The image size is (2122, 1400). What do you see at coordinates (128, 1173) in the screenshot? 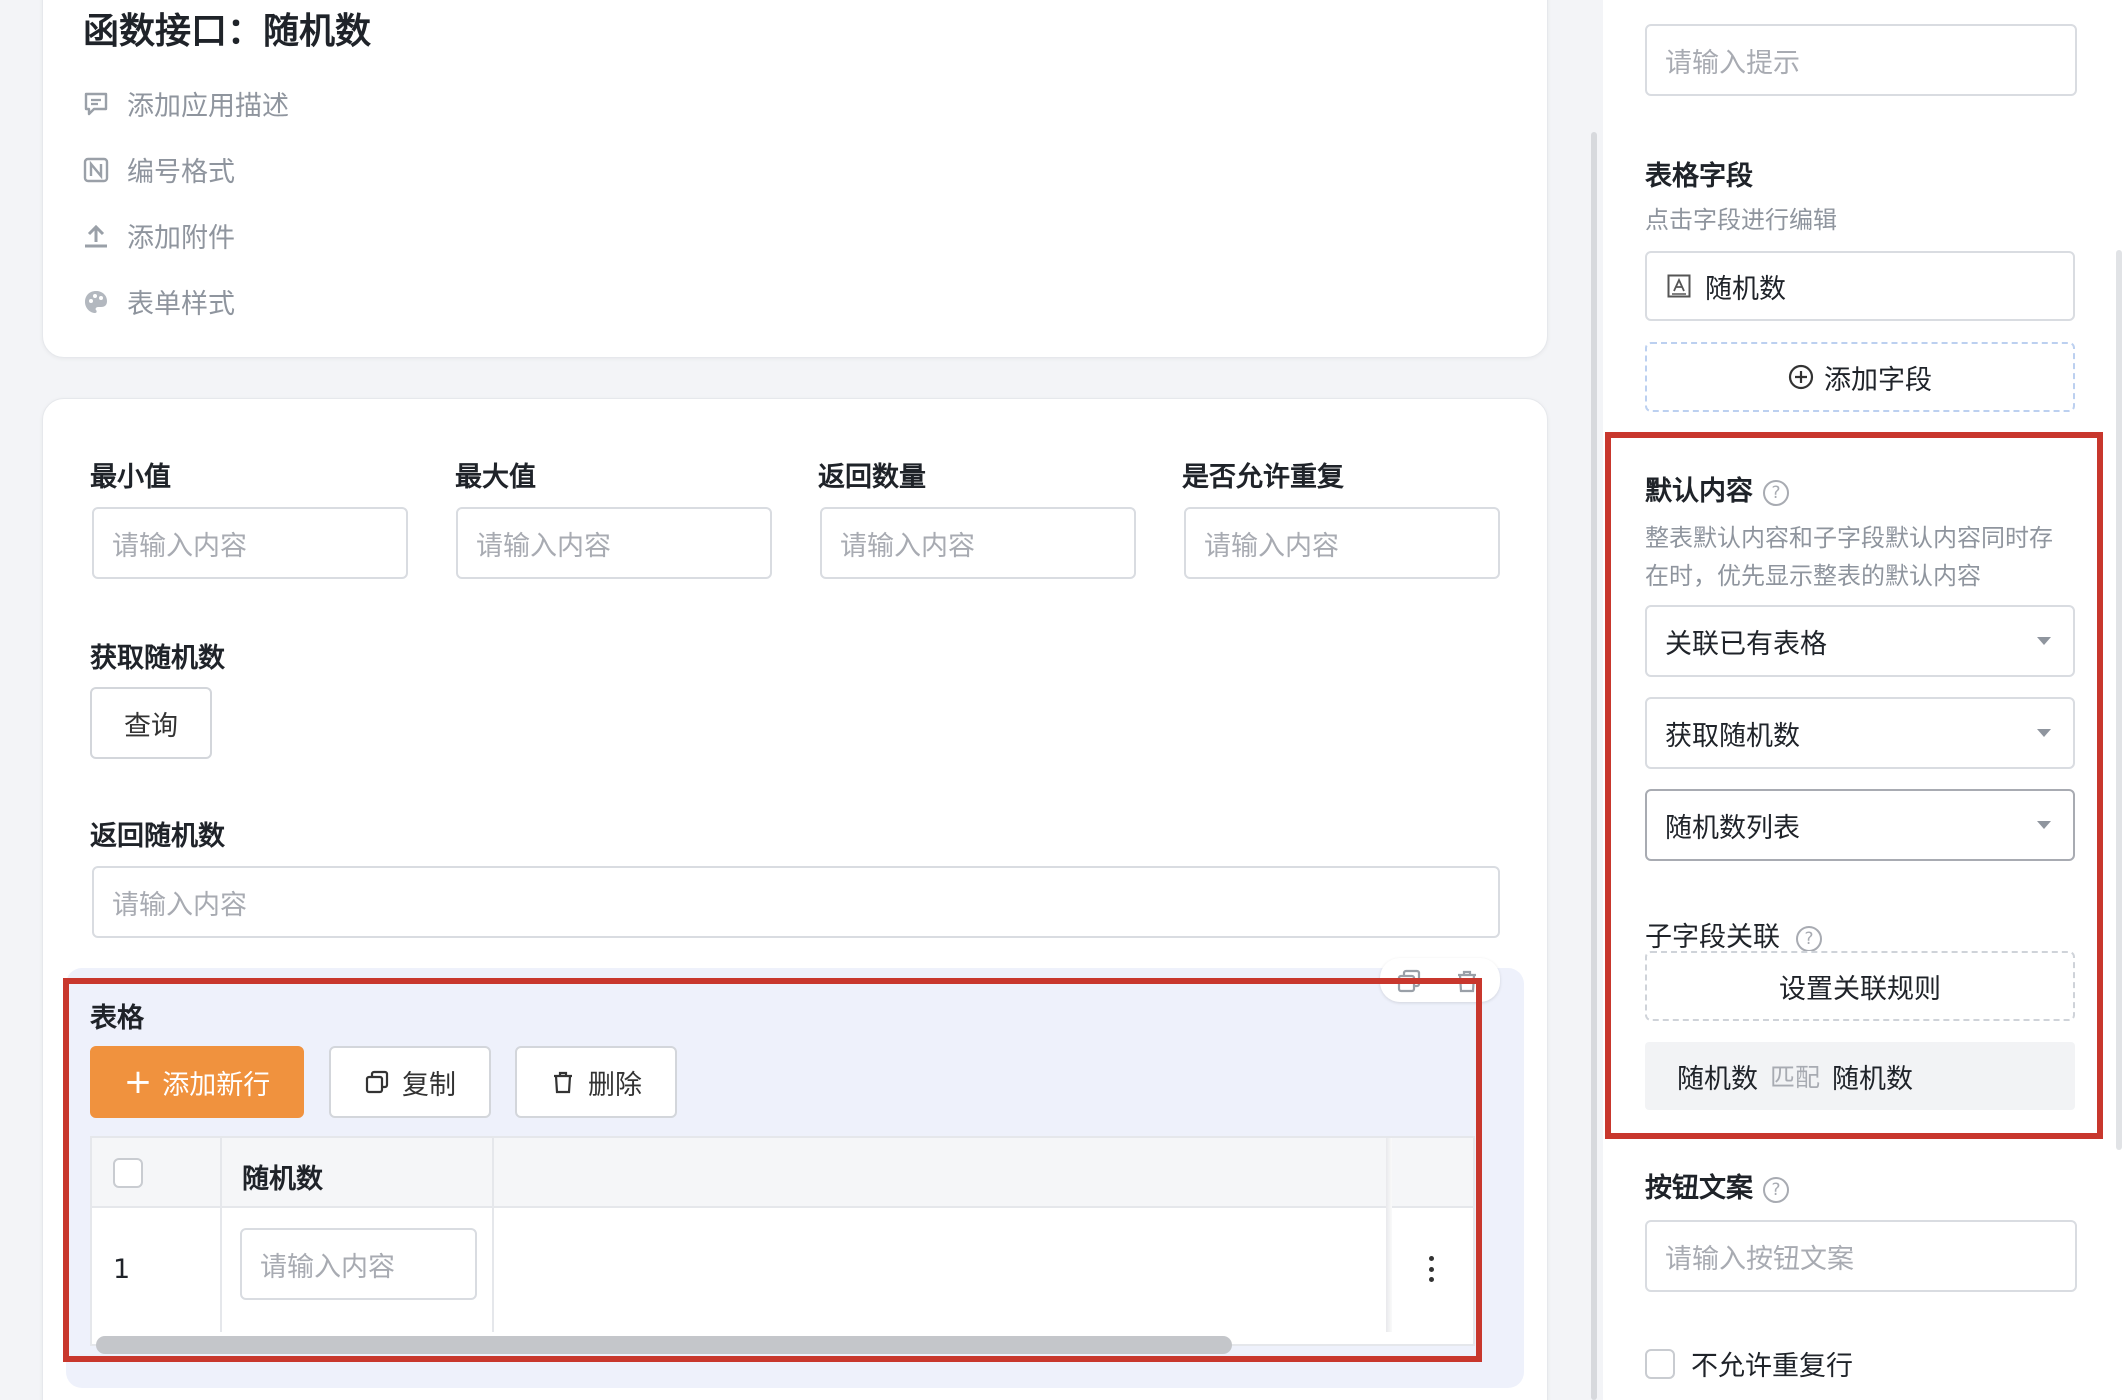
I see `select-all-checkbox` at bounding box center [128, 1173].